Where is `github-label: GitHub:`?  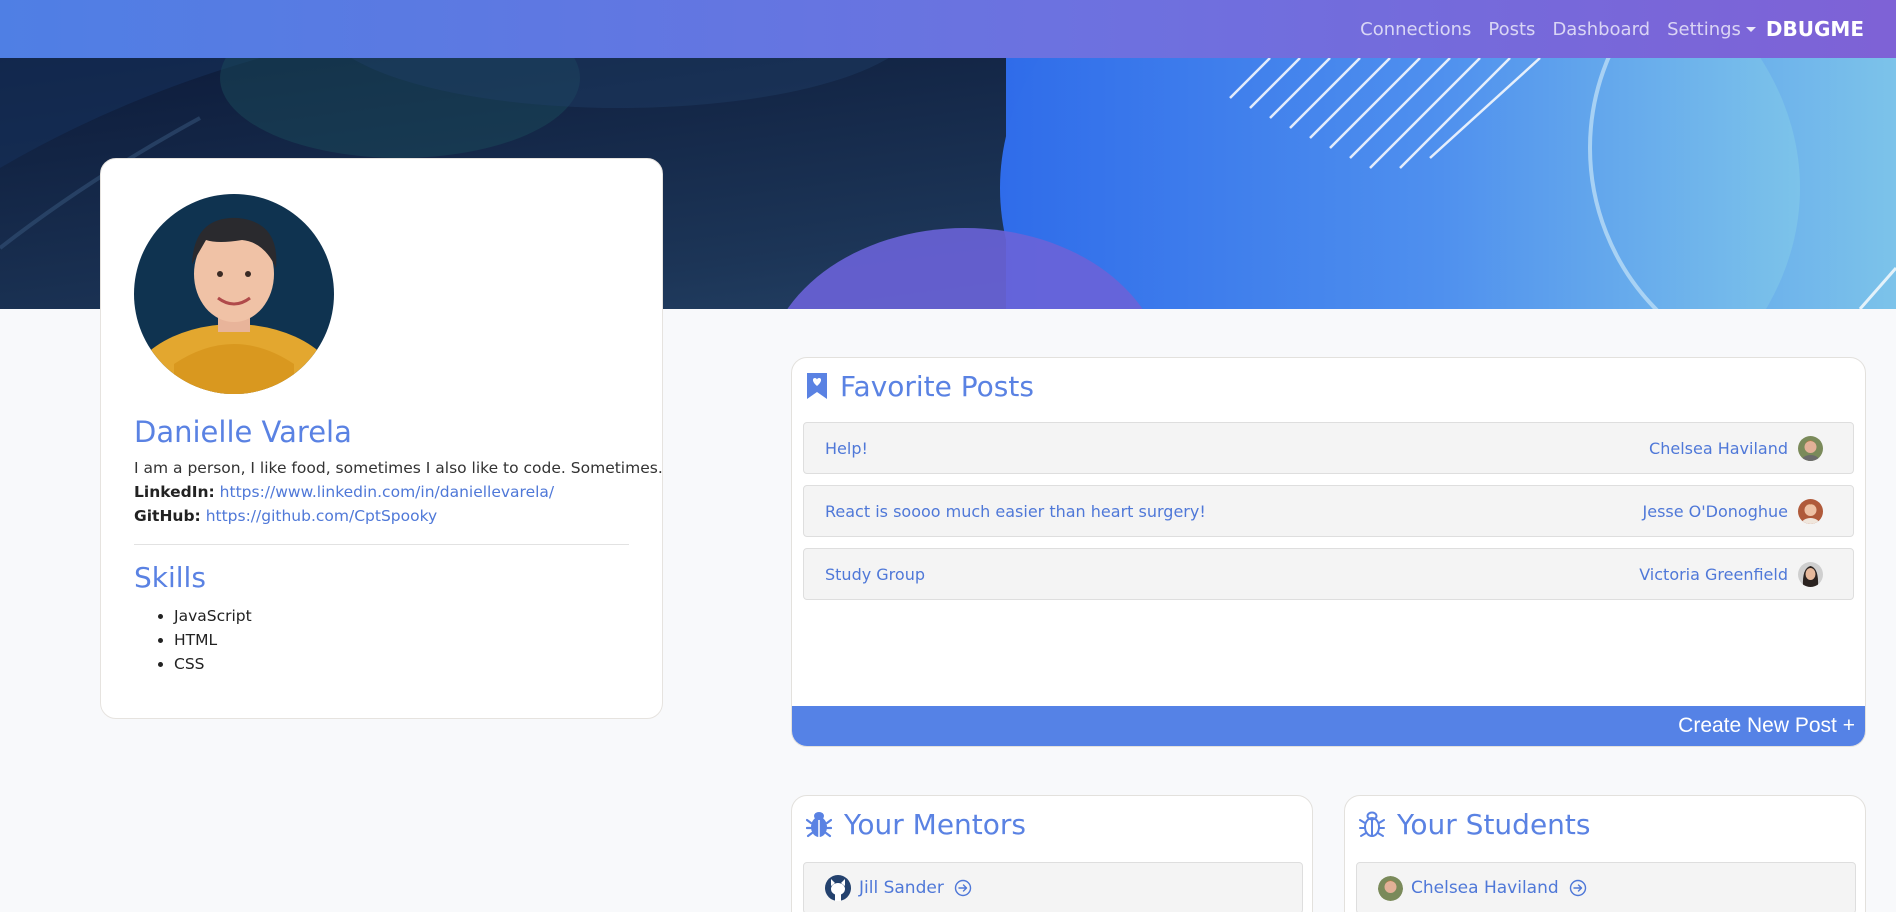 github-label: GitHub: is located at coordinates (167, 516).